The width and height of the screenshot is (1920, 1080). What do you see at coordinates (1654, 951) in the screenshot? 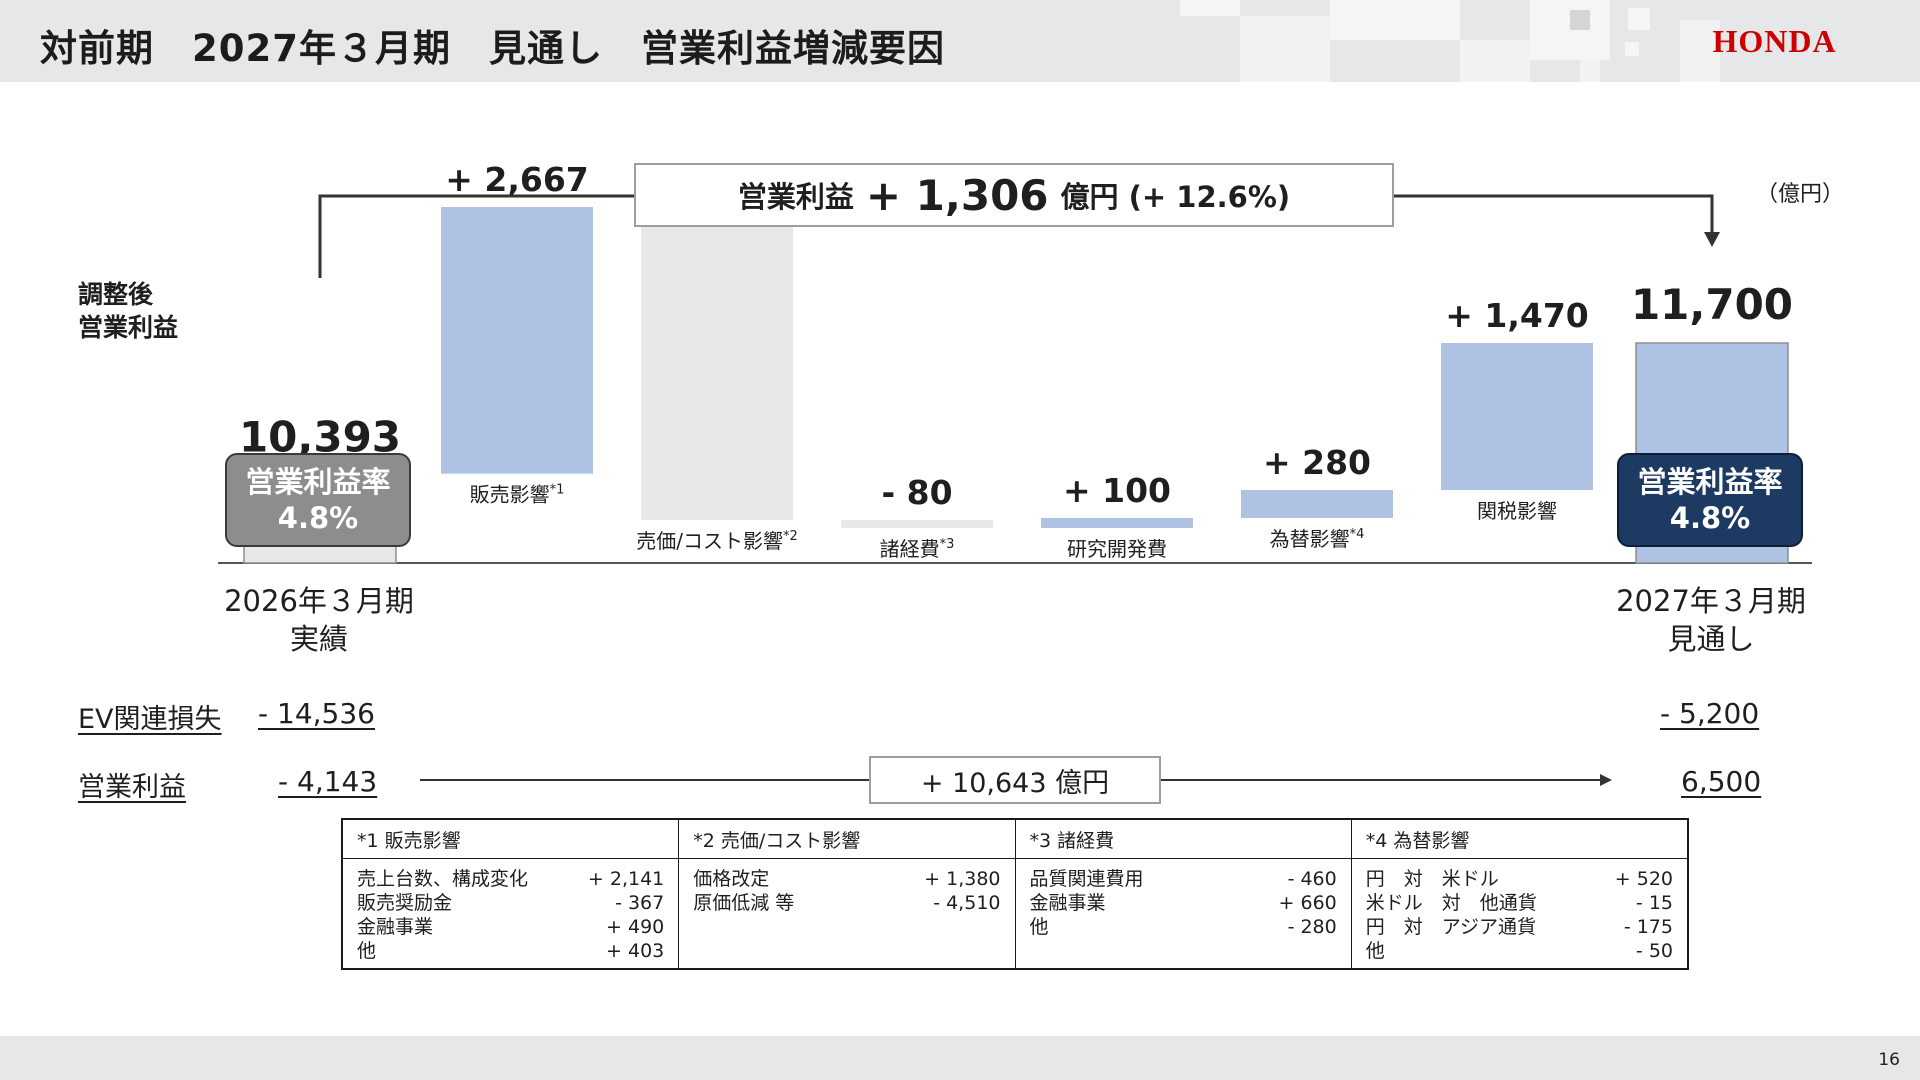
I see `note-value: - 50` at bounding box center [1654, 951].